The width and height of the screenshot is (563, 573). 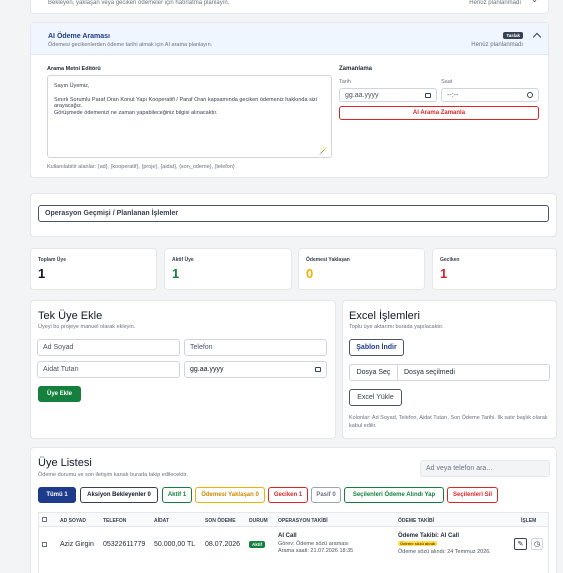 I want to click on excel-upload-button: Excel Yükle, so click(x=375, y=397).